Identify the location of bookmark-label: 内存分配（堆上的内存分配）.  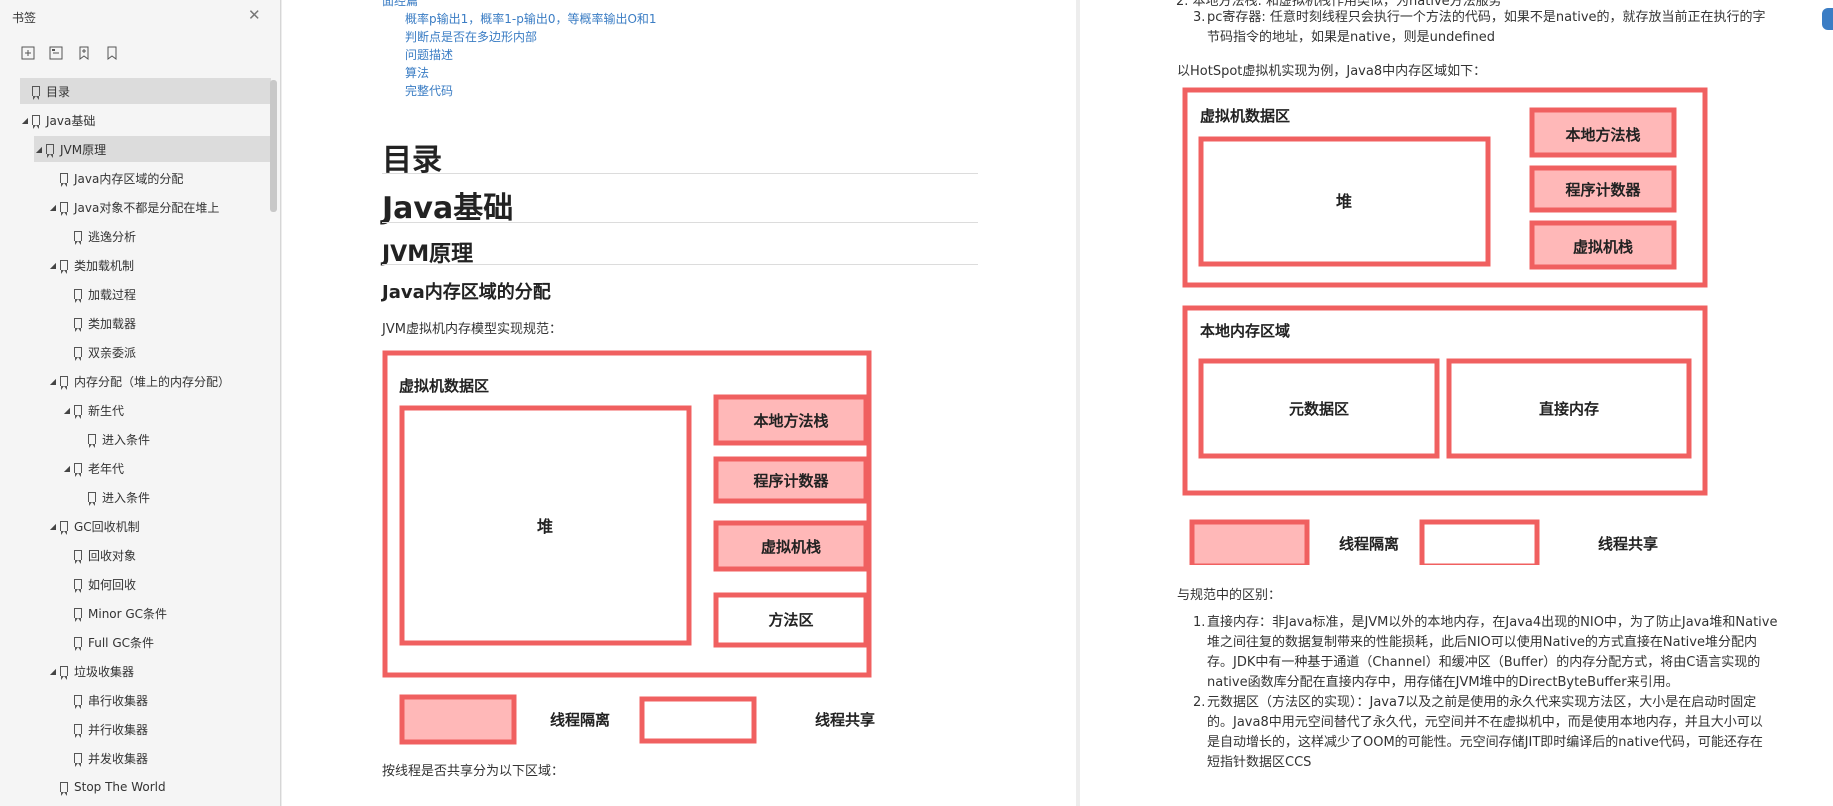
(152, 381).